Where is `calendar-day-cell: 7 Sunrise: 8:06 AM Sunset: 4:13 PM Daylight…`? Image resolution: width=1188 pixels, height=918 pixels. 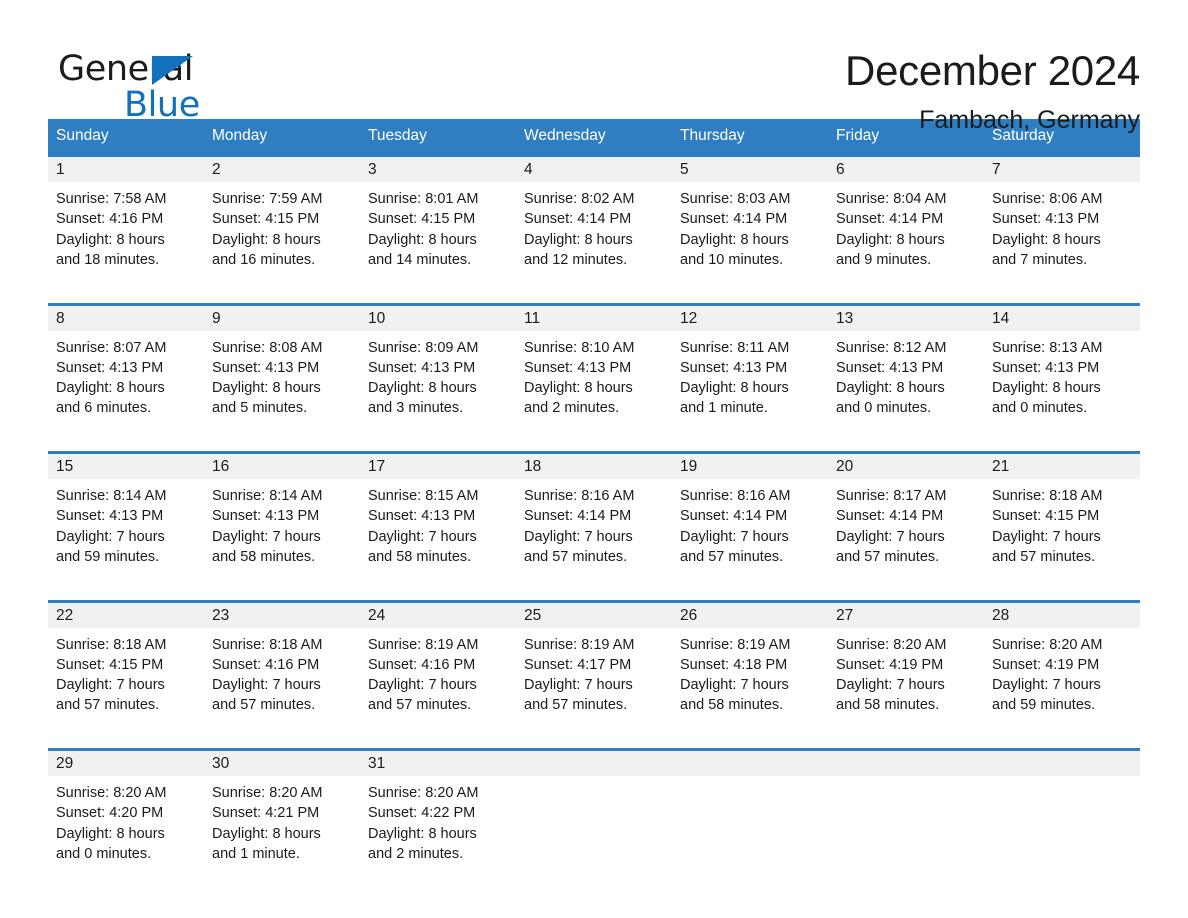 calendar-day-cell: 7 Sunrise: 8:06 AM Sunset: 4:13 PM Daylight… is located at coordinates (1062, 220).